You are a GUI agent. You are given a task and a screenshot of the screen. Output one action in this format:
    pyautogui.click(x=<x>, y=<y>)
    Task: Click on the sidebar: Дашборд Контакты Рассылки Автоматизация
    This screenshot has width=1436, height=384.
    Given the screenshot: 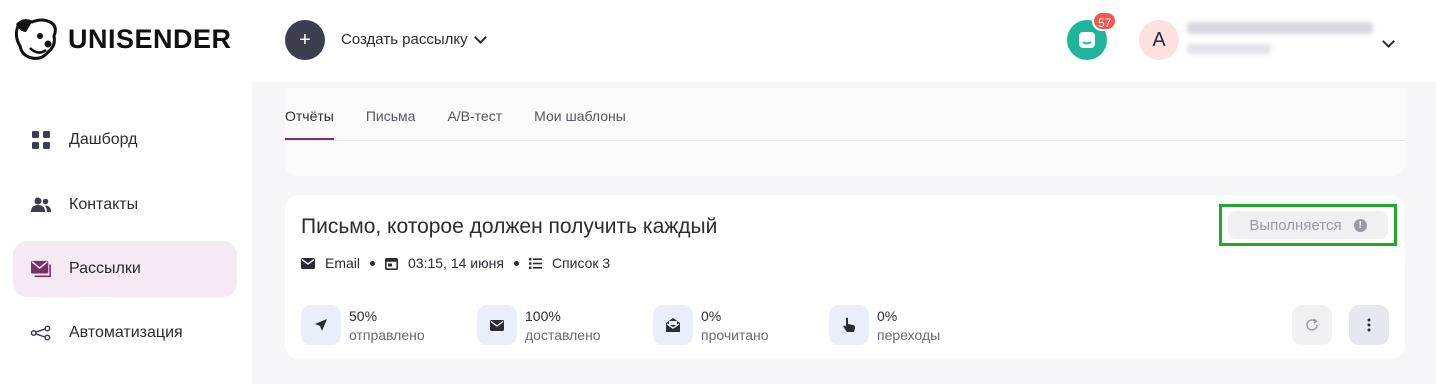 What is the action you would take?
    pyautogui.click(x=126, y=233)
    